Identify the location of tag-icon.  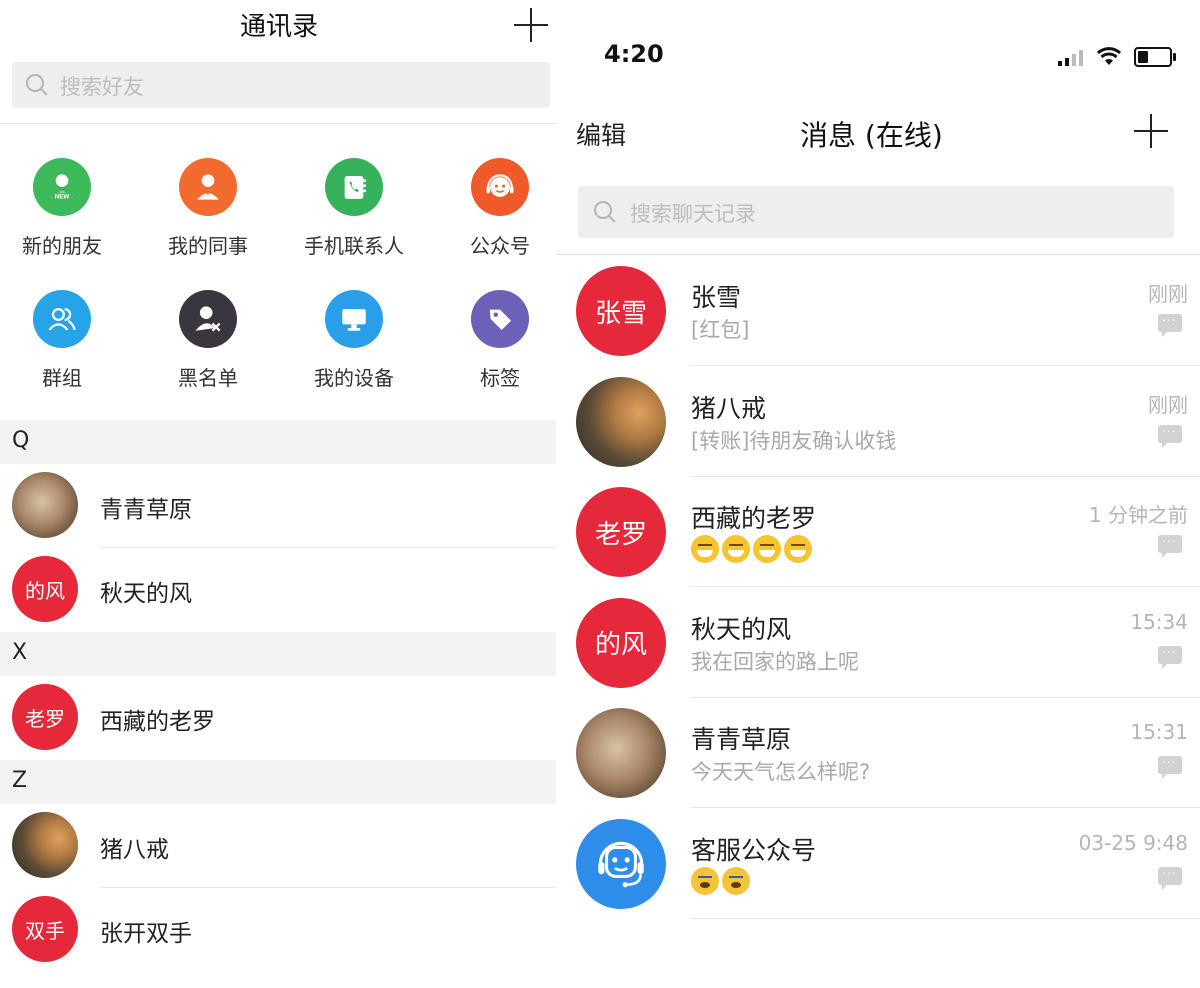
(500, 319).